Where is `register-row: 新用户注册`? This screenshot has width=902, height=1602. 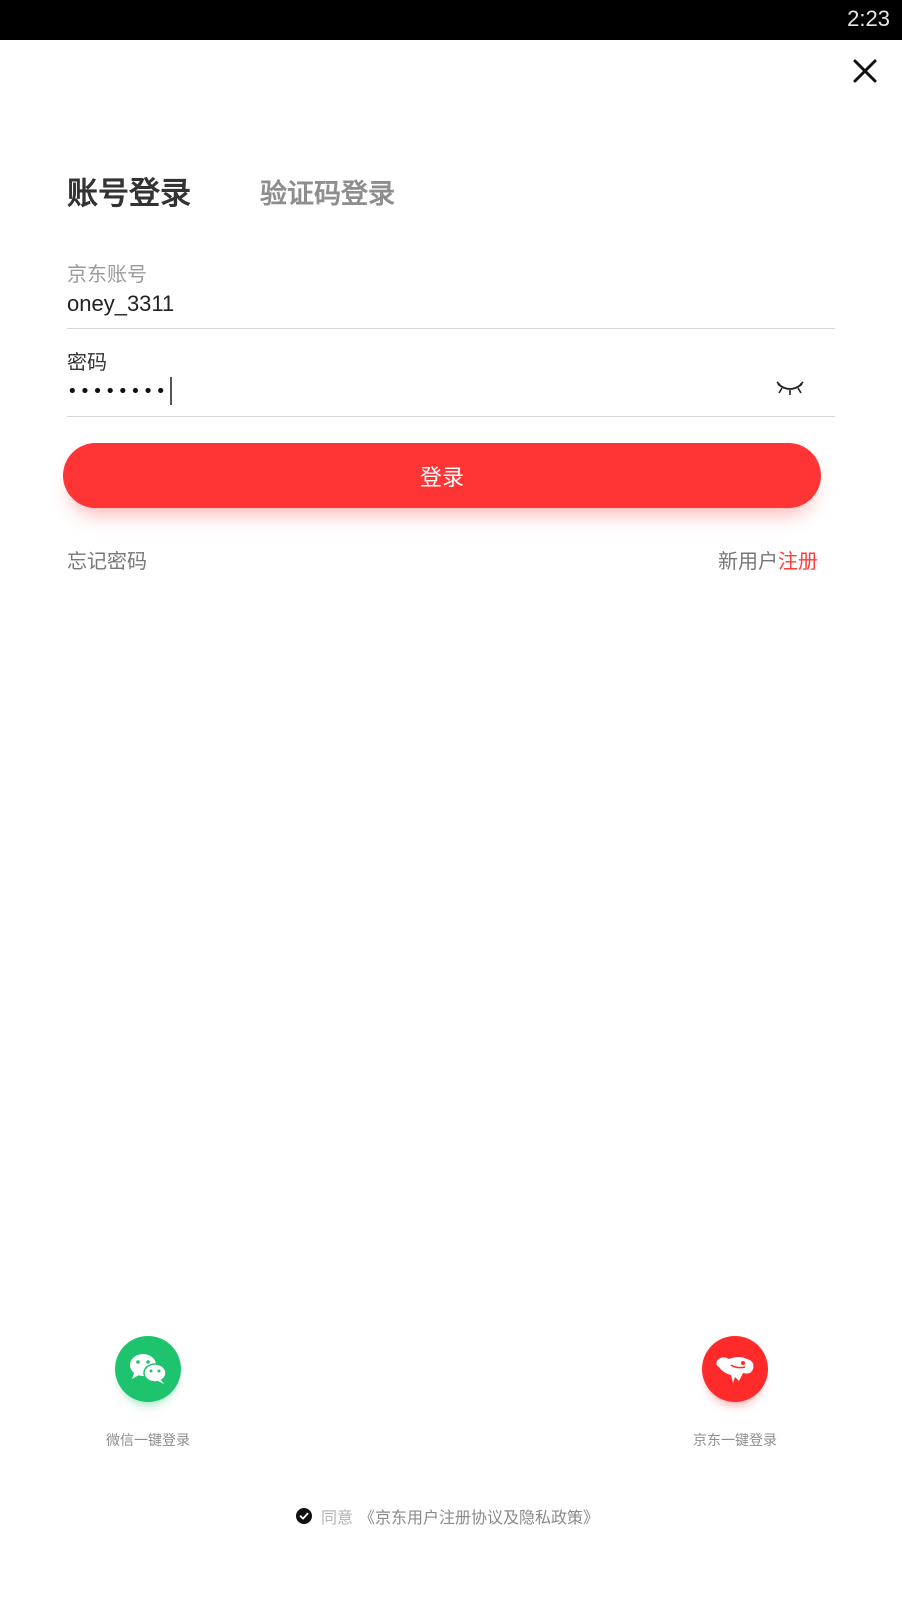 register-row: 新用户注册 is located at coordinates (768, 559).